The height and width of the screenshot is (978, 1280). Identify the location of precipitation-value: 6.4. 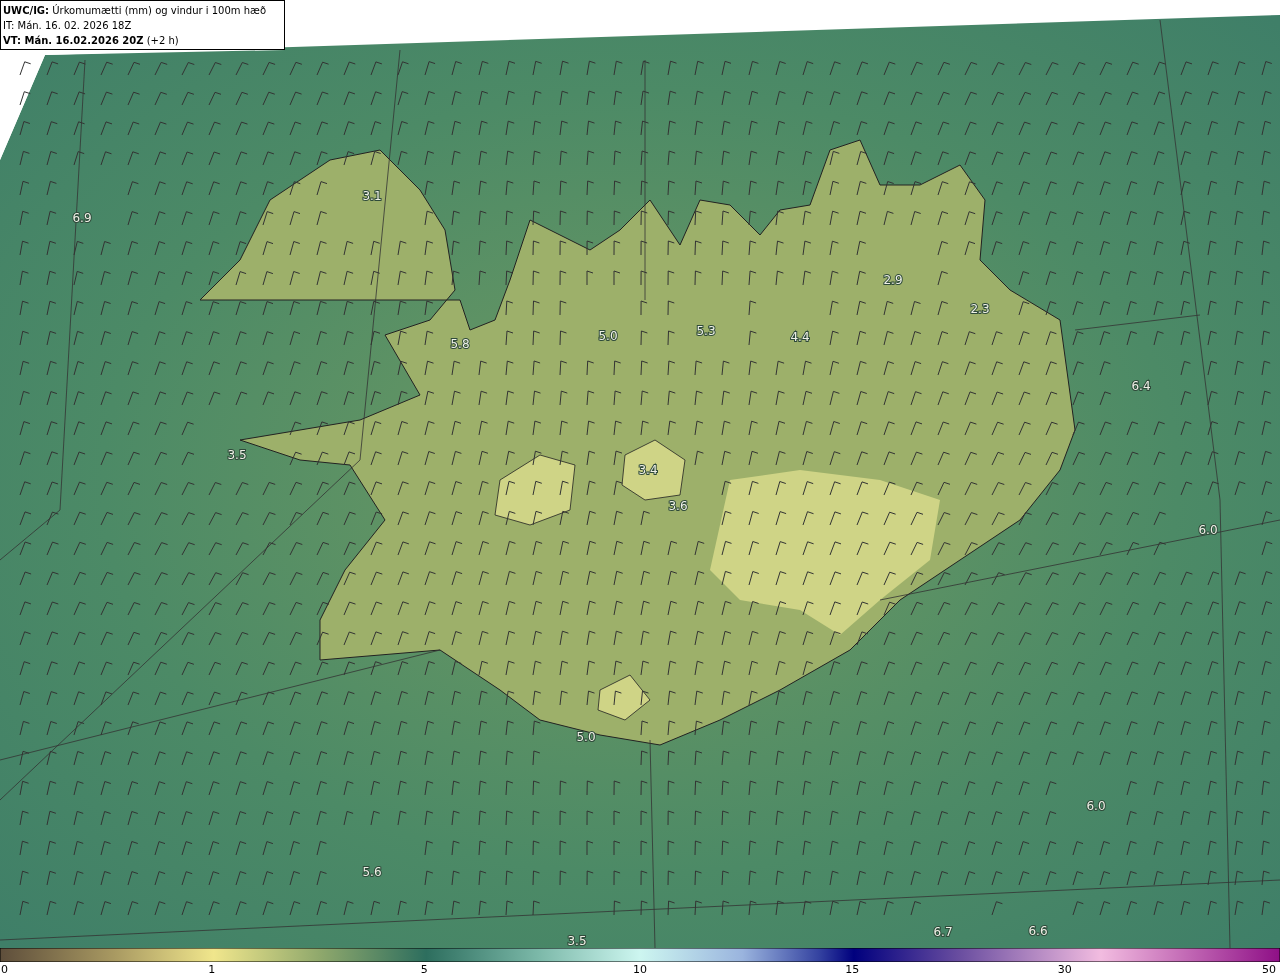
(1141, 386).